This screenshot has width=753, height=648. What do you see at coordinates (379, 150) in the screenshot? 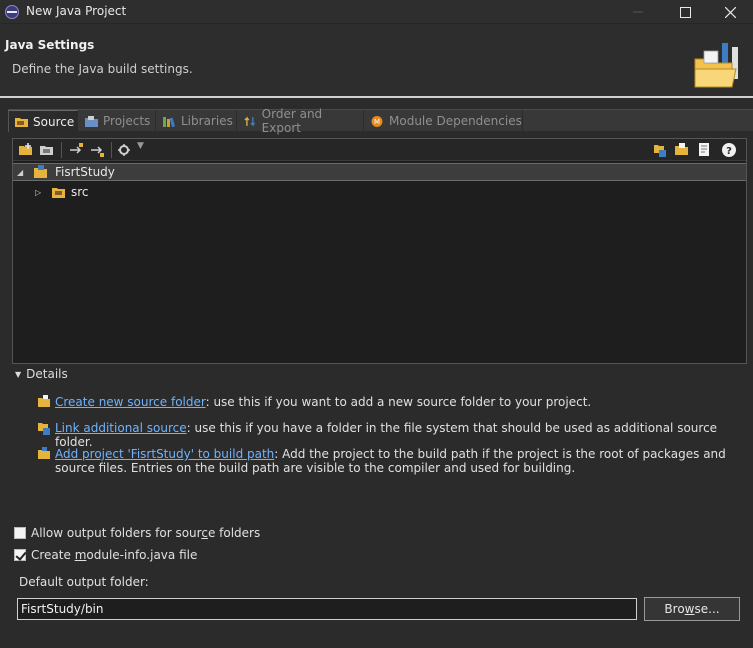
I see `source-toolbar: ▼ ?` at bounding box center [379, 150].